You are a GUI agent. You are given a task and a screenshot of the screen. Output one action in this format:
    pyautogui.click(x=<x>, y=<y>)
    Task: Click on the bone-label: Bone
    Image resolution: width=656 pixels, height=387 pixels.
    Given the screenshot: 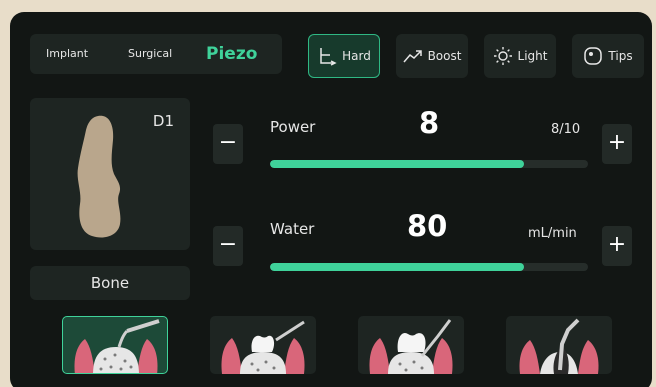 What is the action you would take?
    pyautogui.click(x=110, y=283)
    